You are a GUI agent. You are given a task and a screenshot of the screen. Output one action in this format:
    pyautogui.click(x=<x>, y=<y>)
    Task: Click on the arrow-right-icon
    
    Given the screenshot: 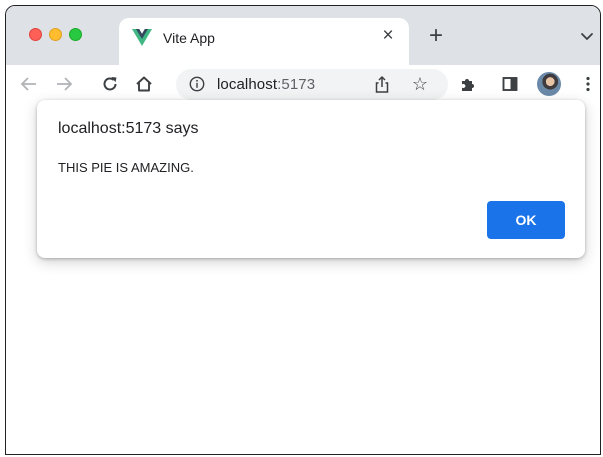 What is the action you would take?
    pyautogui.click(x=64, y=84)
    